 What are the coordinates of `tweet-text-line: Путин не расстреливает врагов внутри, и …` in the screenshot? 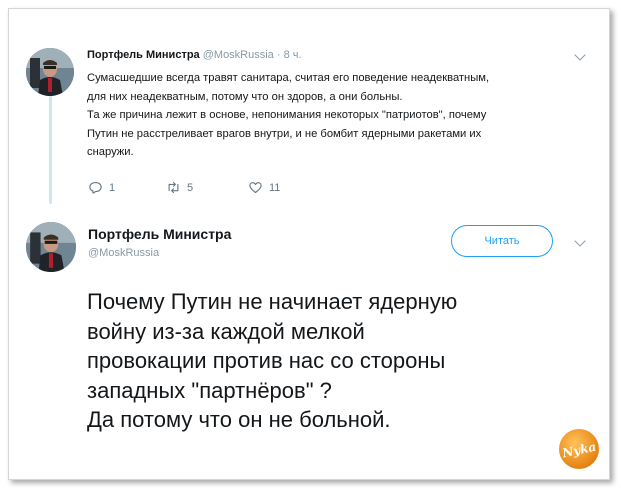 It's located at (284, 133).